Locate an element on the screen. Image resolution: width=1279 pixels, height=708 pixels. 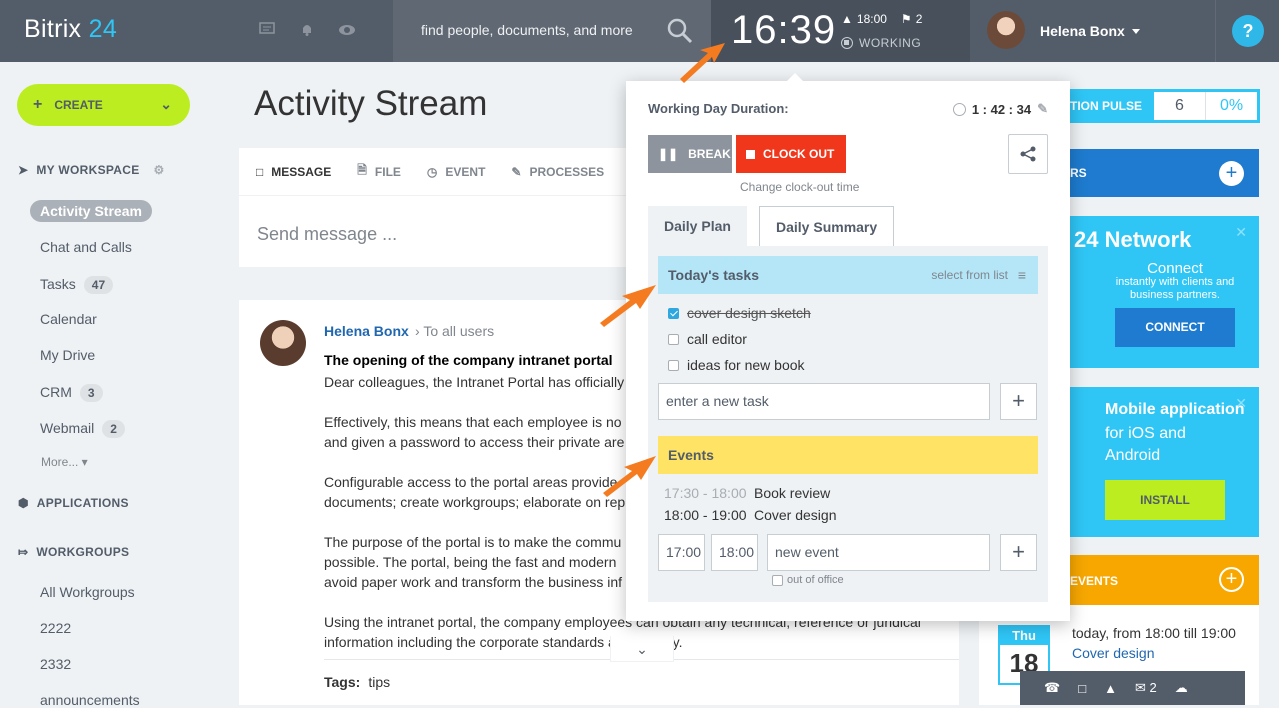
sidebar-item-activity-stream: Activity Stream is located at coordinates (91, 211).